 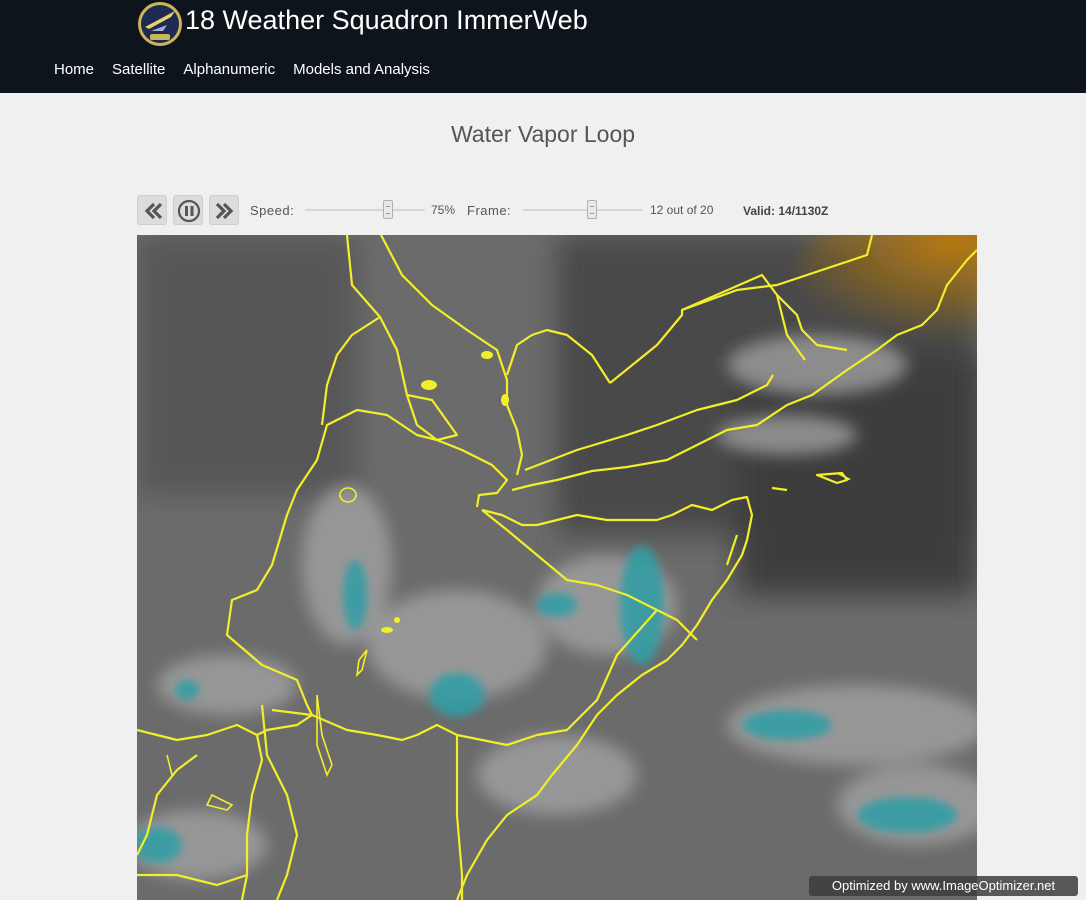 I want to click on fast-forward-icon, so click(x=224, y=211).